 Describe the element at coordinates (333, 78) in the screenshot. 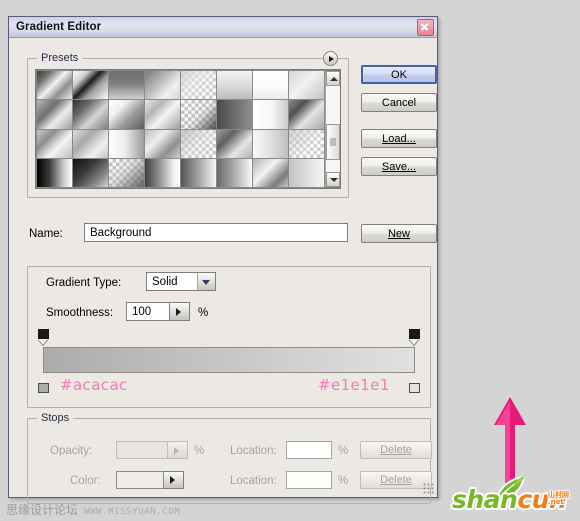

I see `scroll-up-arrow-icon` at that location.